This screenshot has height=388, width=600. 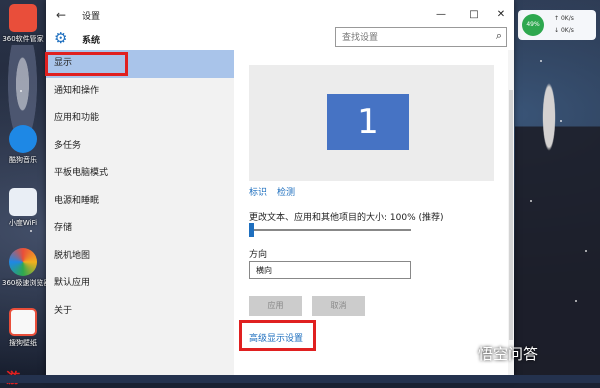 I want to click on scale-label: 更改文本、应用和其他项目的大小: 100% (推荐), so click(x=346, y=218).